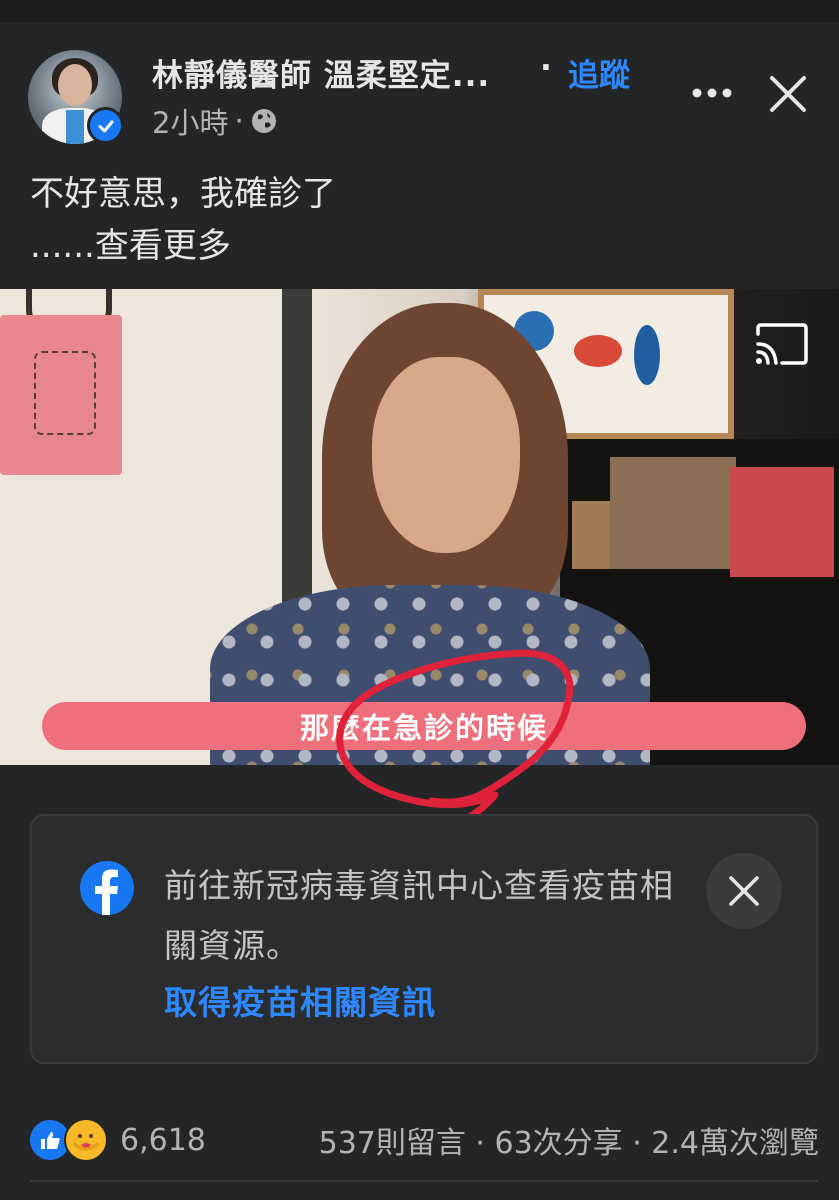 Image resolution: width=839 pixels, height=1200 pixels. I want to click on post-time: 2小時, so click(190, 121).